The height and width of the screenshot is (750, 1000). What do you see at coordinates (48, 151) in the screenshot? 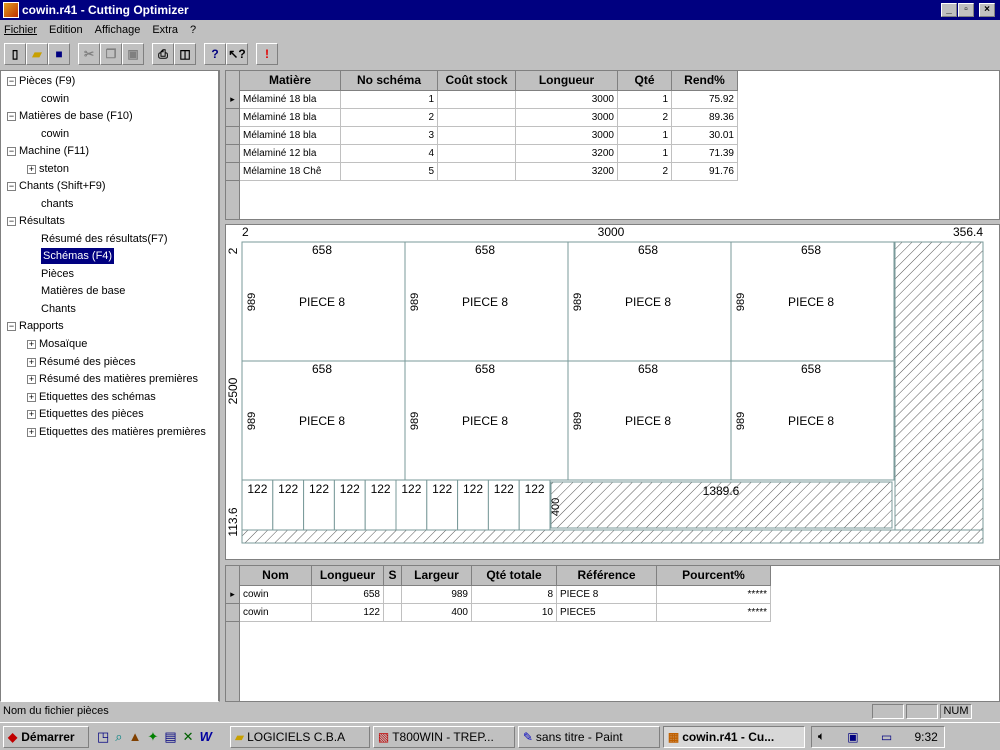
I see `tree-node-machine: − Machine (F11)` at bounding box center [48, 151].